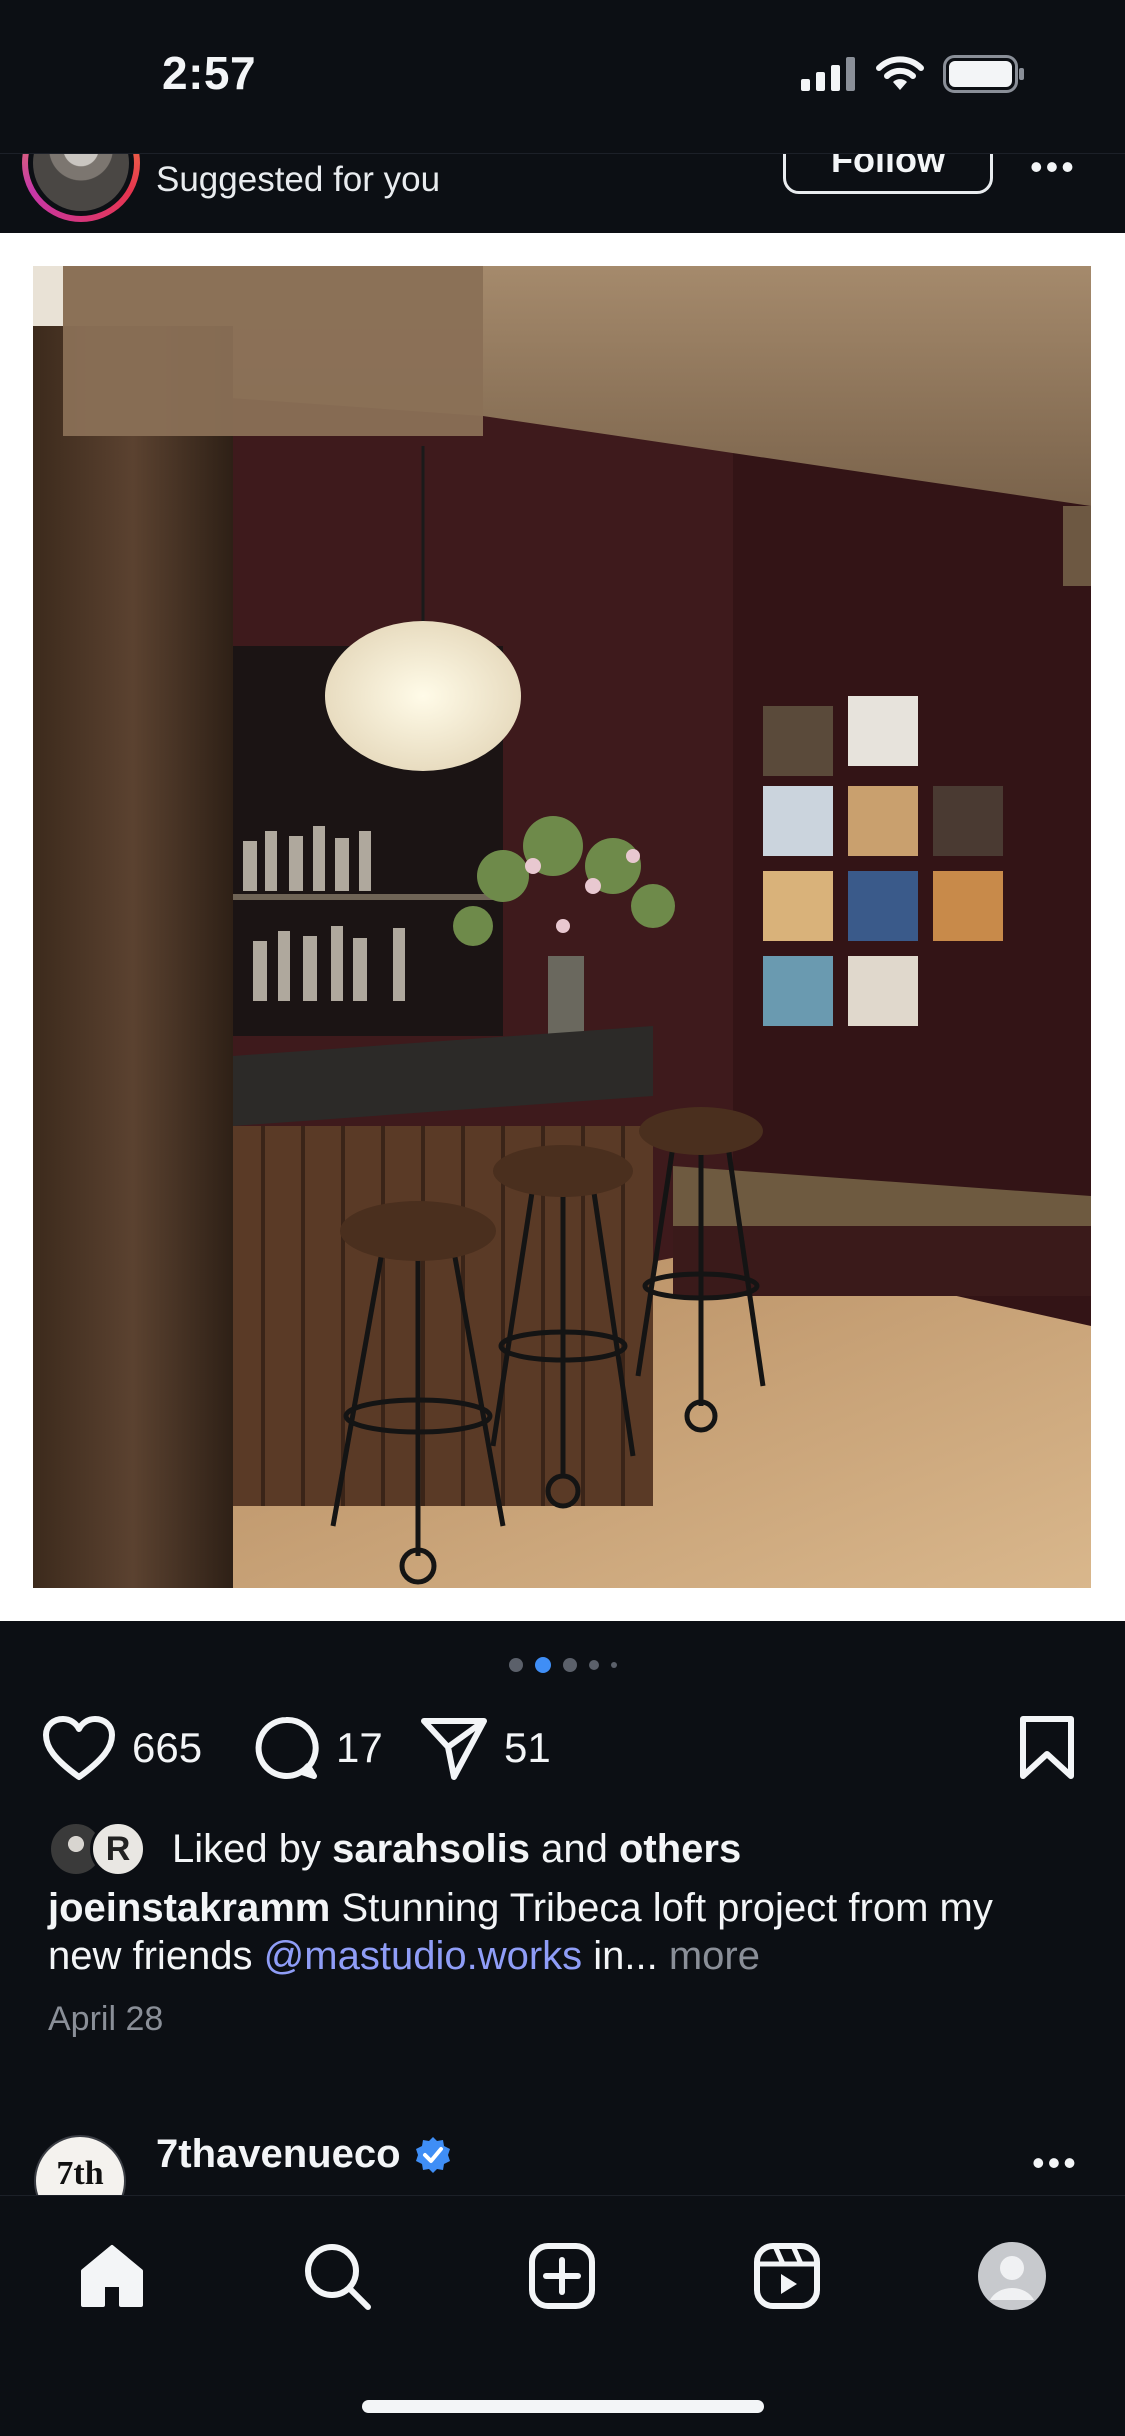  Describe the element at coordinates (79, 1748) in the screenshot. I see `heart-icon` at that location.